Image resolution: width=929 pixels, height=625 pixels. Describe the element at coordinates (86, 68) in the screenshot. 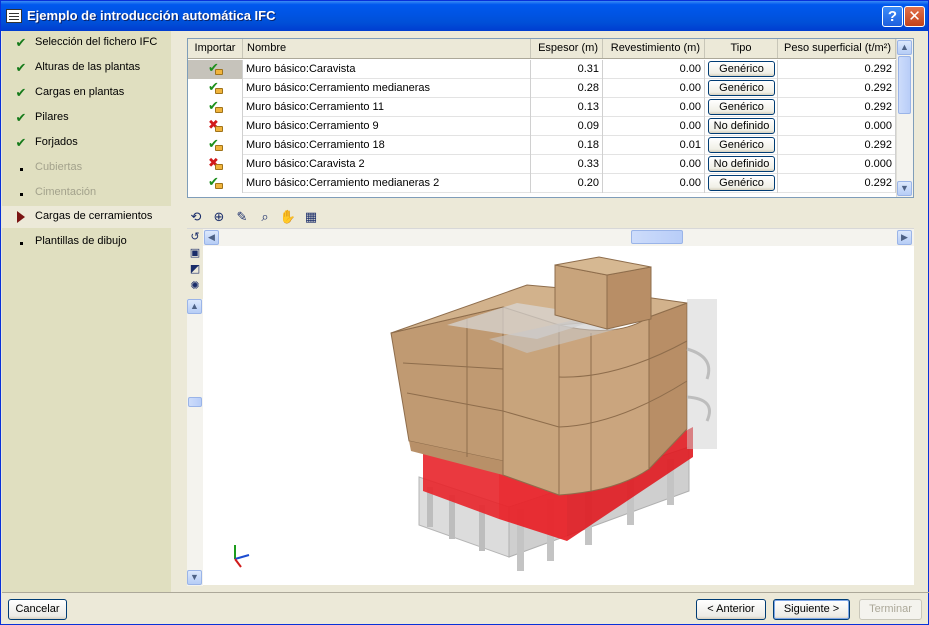

I see `step-alturas-plantas: ✔ Alturas de las plantas` at that location.